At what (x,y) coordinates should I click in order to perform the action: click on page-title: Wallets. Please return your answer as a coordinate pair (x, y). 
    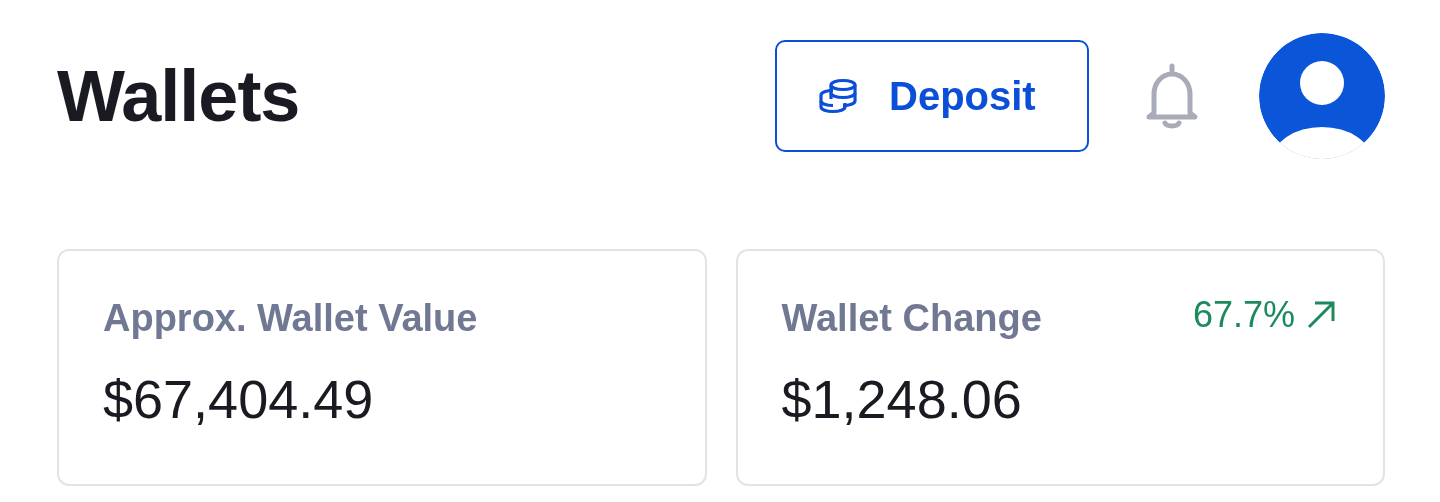
    Looking at the image, I should click on (178, 96).